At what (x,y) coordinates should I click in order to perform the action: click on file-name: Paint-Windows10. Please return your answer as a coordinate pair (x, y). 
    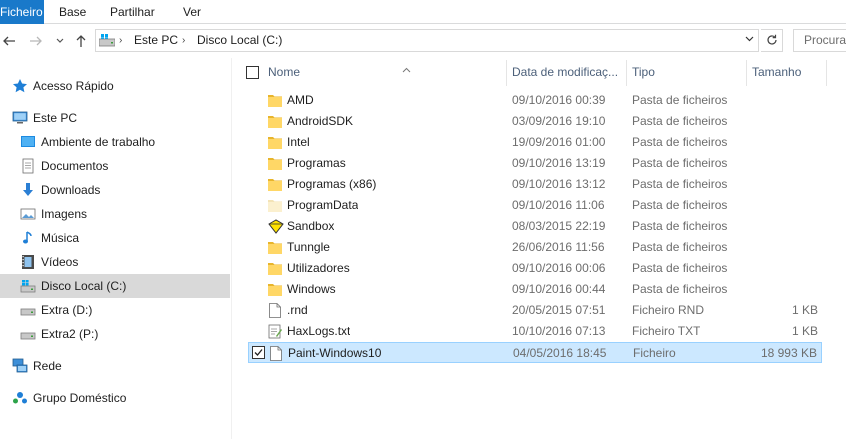
    Looking at the image, I should click on (335, 353).